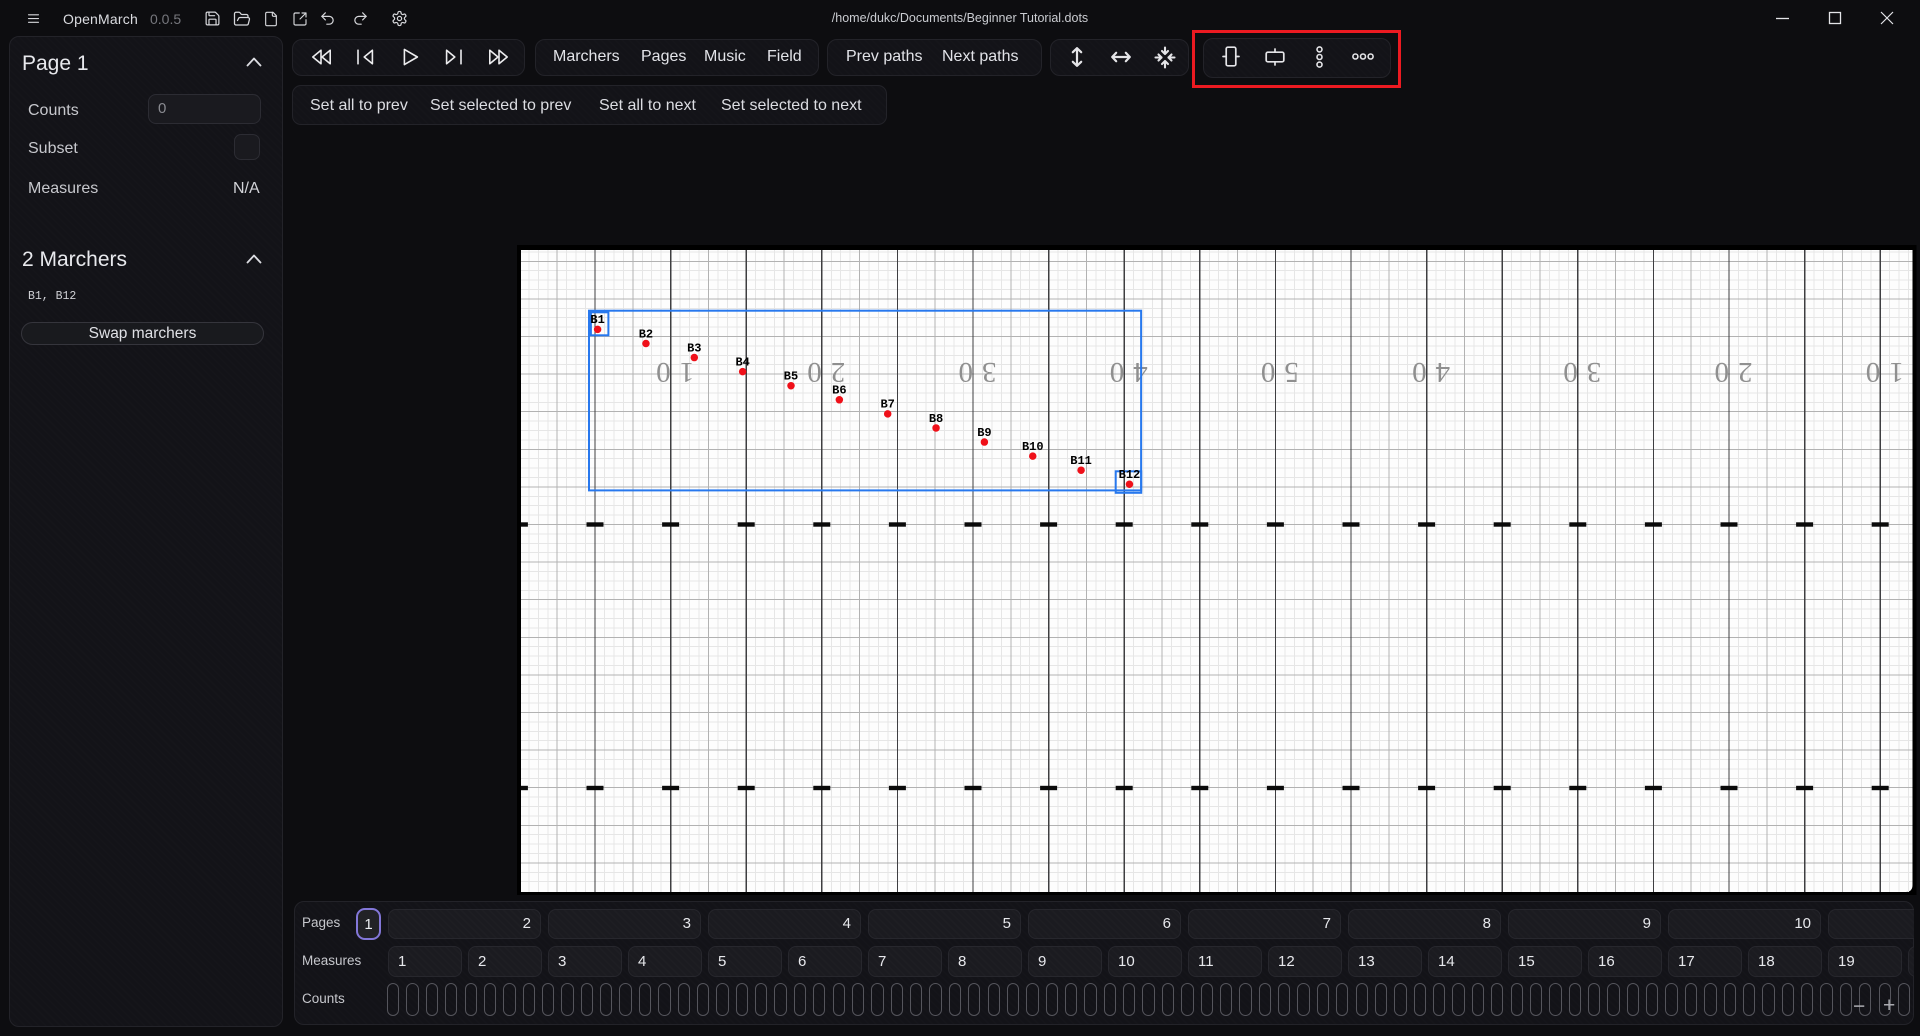 The image size is (1920, 1036). Describe the element at coordinates (790, 377) in the screenshot. I see `svg-text: B5` at that location.